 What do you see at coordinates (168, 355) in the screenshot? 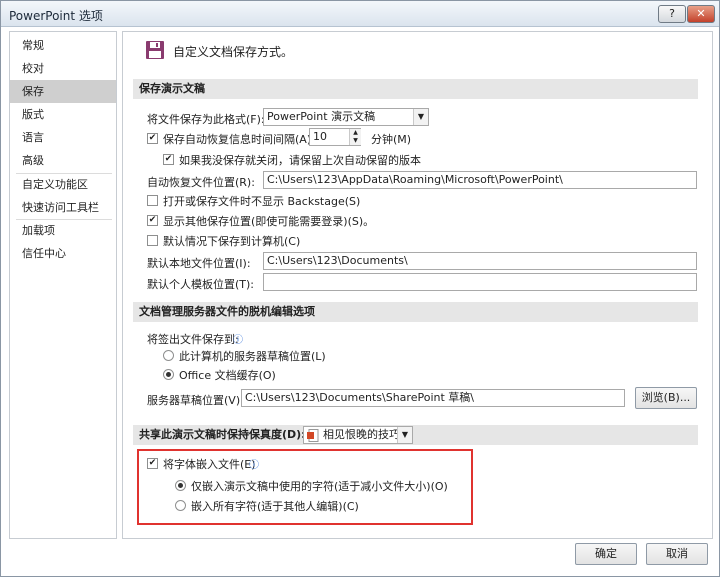
I see `server-drafts-radio` at bounding box center [168, 355].